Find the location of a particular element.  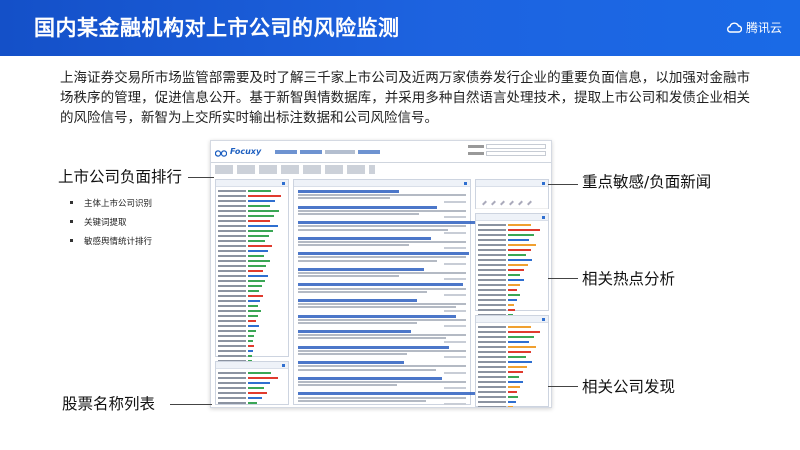

cloud-icon is located at coordinates (734, 27).